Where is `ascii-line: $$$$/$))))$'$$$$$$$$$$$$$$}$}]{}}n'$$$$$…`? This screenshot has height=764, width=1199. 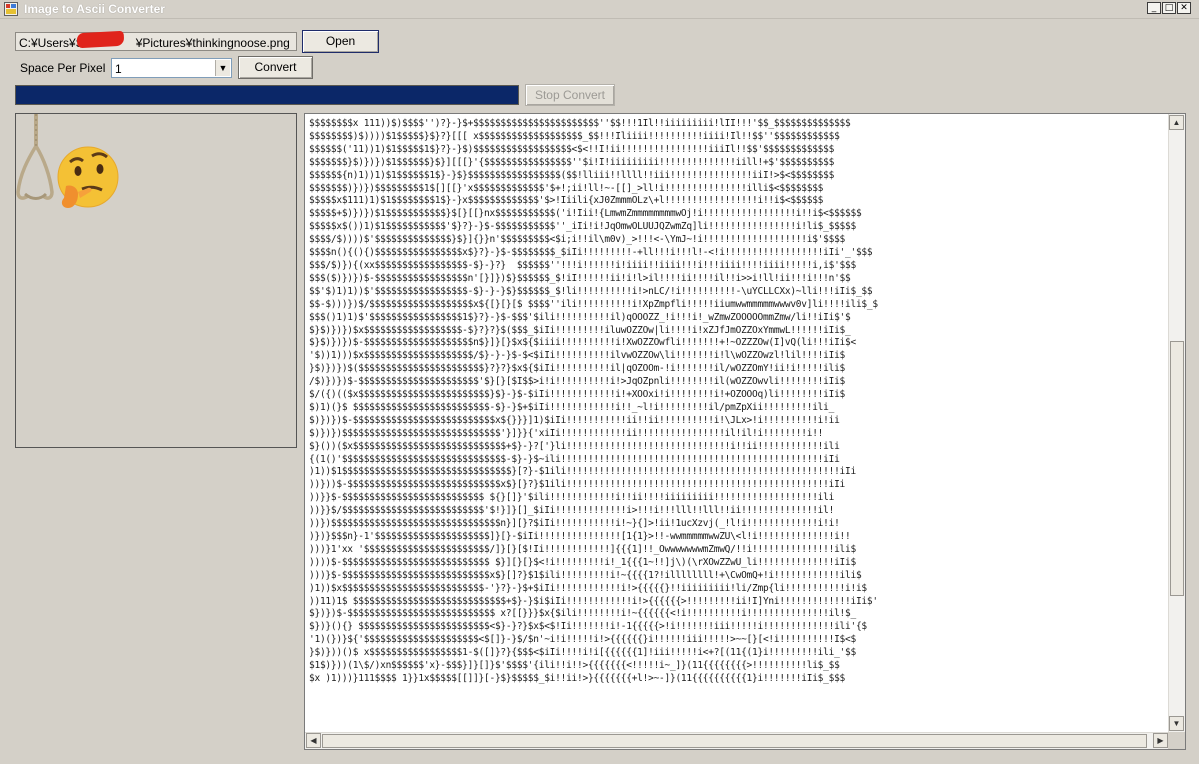 ascii-line: $$$$/$))))$'$$$$$$$$$$$$$$}$}]{}}n'$$$$$… is located at coordinates (577, 240).